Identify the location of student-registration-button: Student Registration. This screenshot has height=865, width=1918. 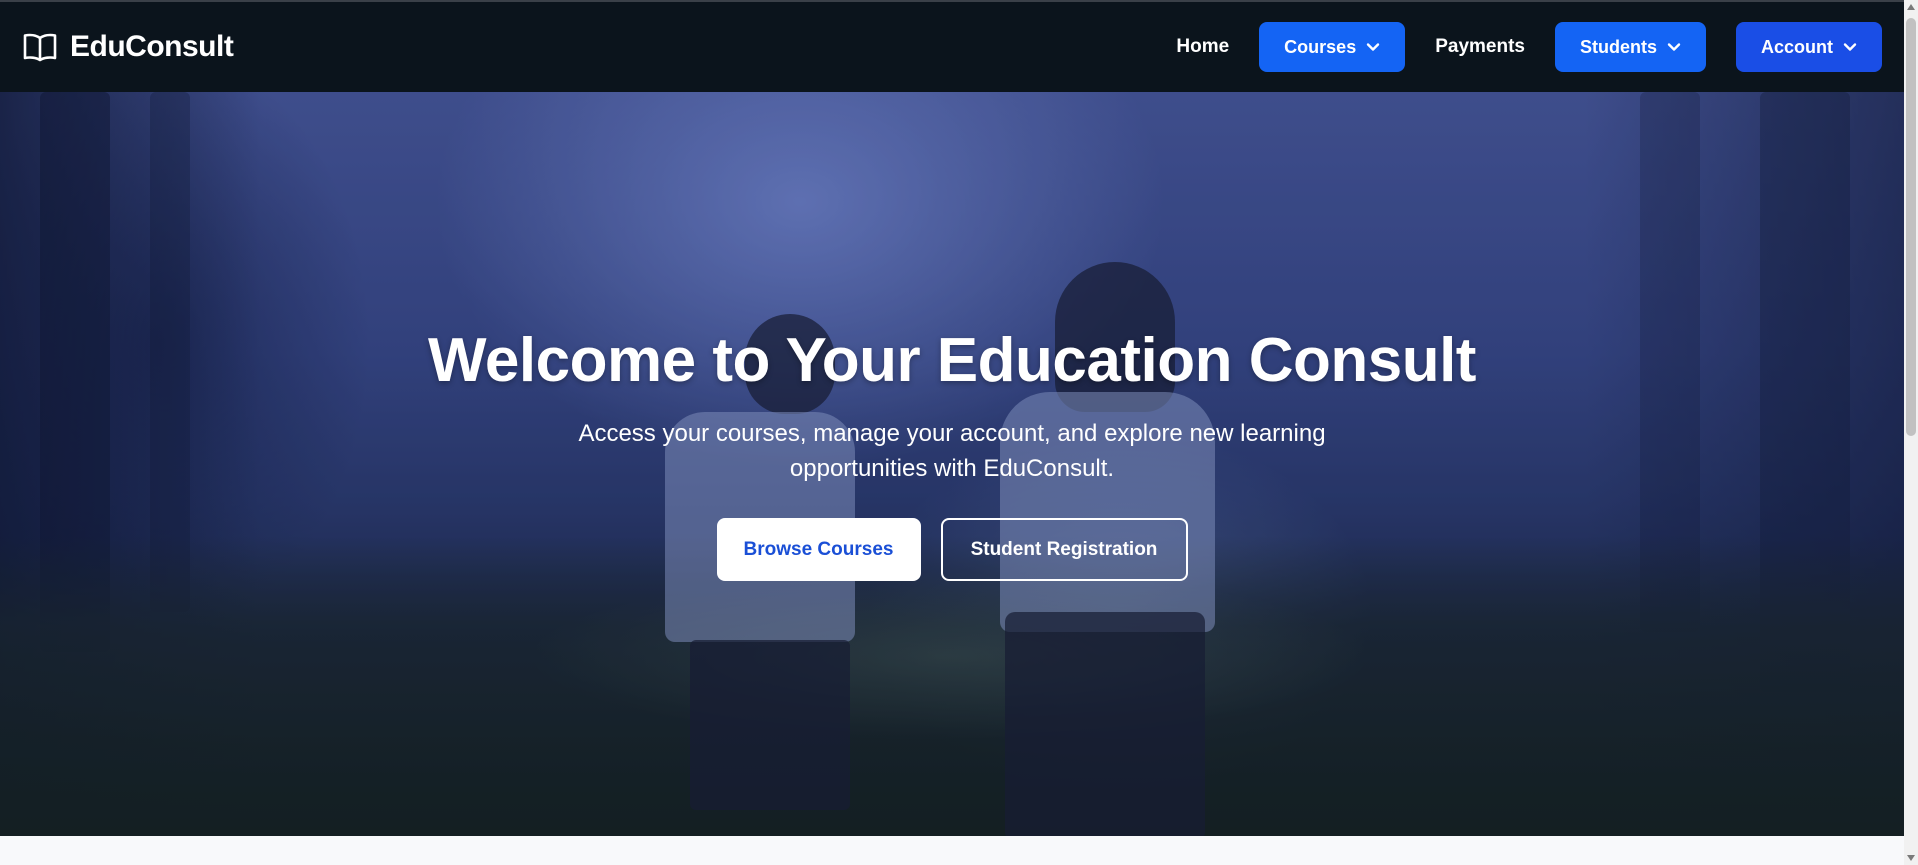
(1064, 550).